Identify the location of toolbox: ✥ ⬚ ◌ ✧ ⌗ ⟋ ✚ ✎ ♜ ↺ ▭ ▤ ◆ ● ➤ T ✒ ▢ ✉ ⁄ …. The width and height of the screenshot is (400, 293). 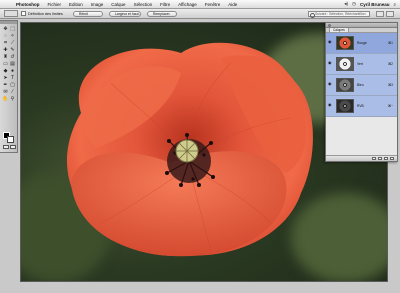
(9, 86).